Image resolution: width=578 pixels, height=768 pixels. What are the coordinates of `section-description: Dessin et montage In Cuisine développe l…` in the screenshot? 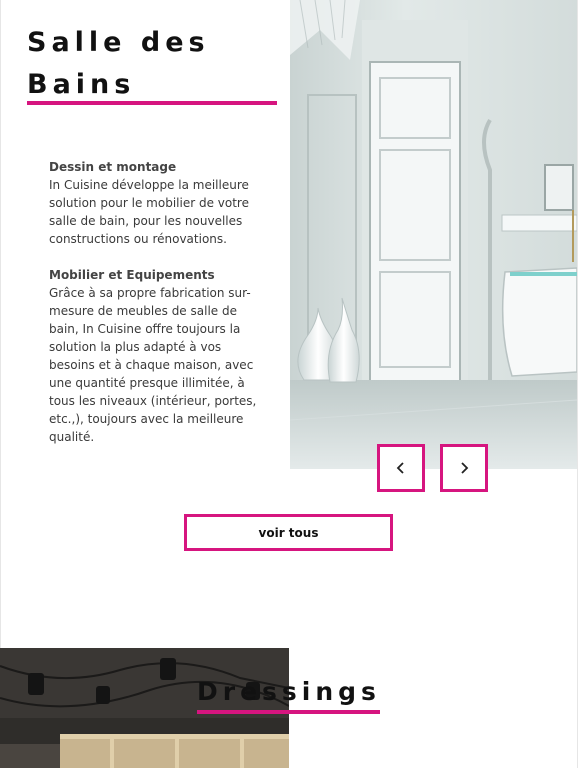 It's located at (156, 311).